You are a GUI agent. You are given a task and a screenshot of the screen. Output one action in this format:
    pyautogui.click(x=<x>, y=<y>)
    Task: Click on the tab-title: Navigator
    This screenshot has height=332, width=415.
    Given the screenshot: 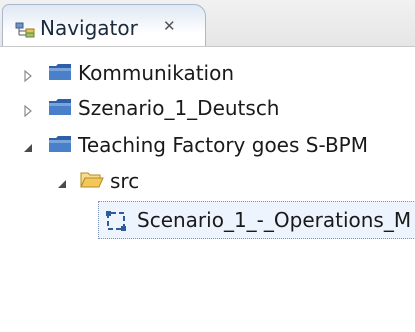 What is the action you would take?
    pyautogui.click(x=89, y=28)
    